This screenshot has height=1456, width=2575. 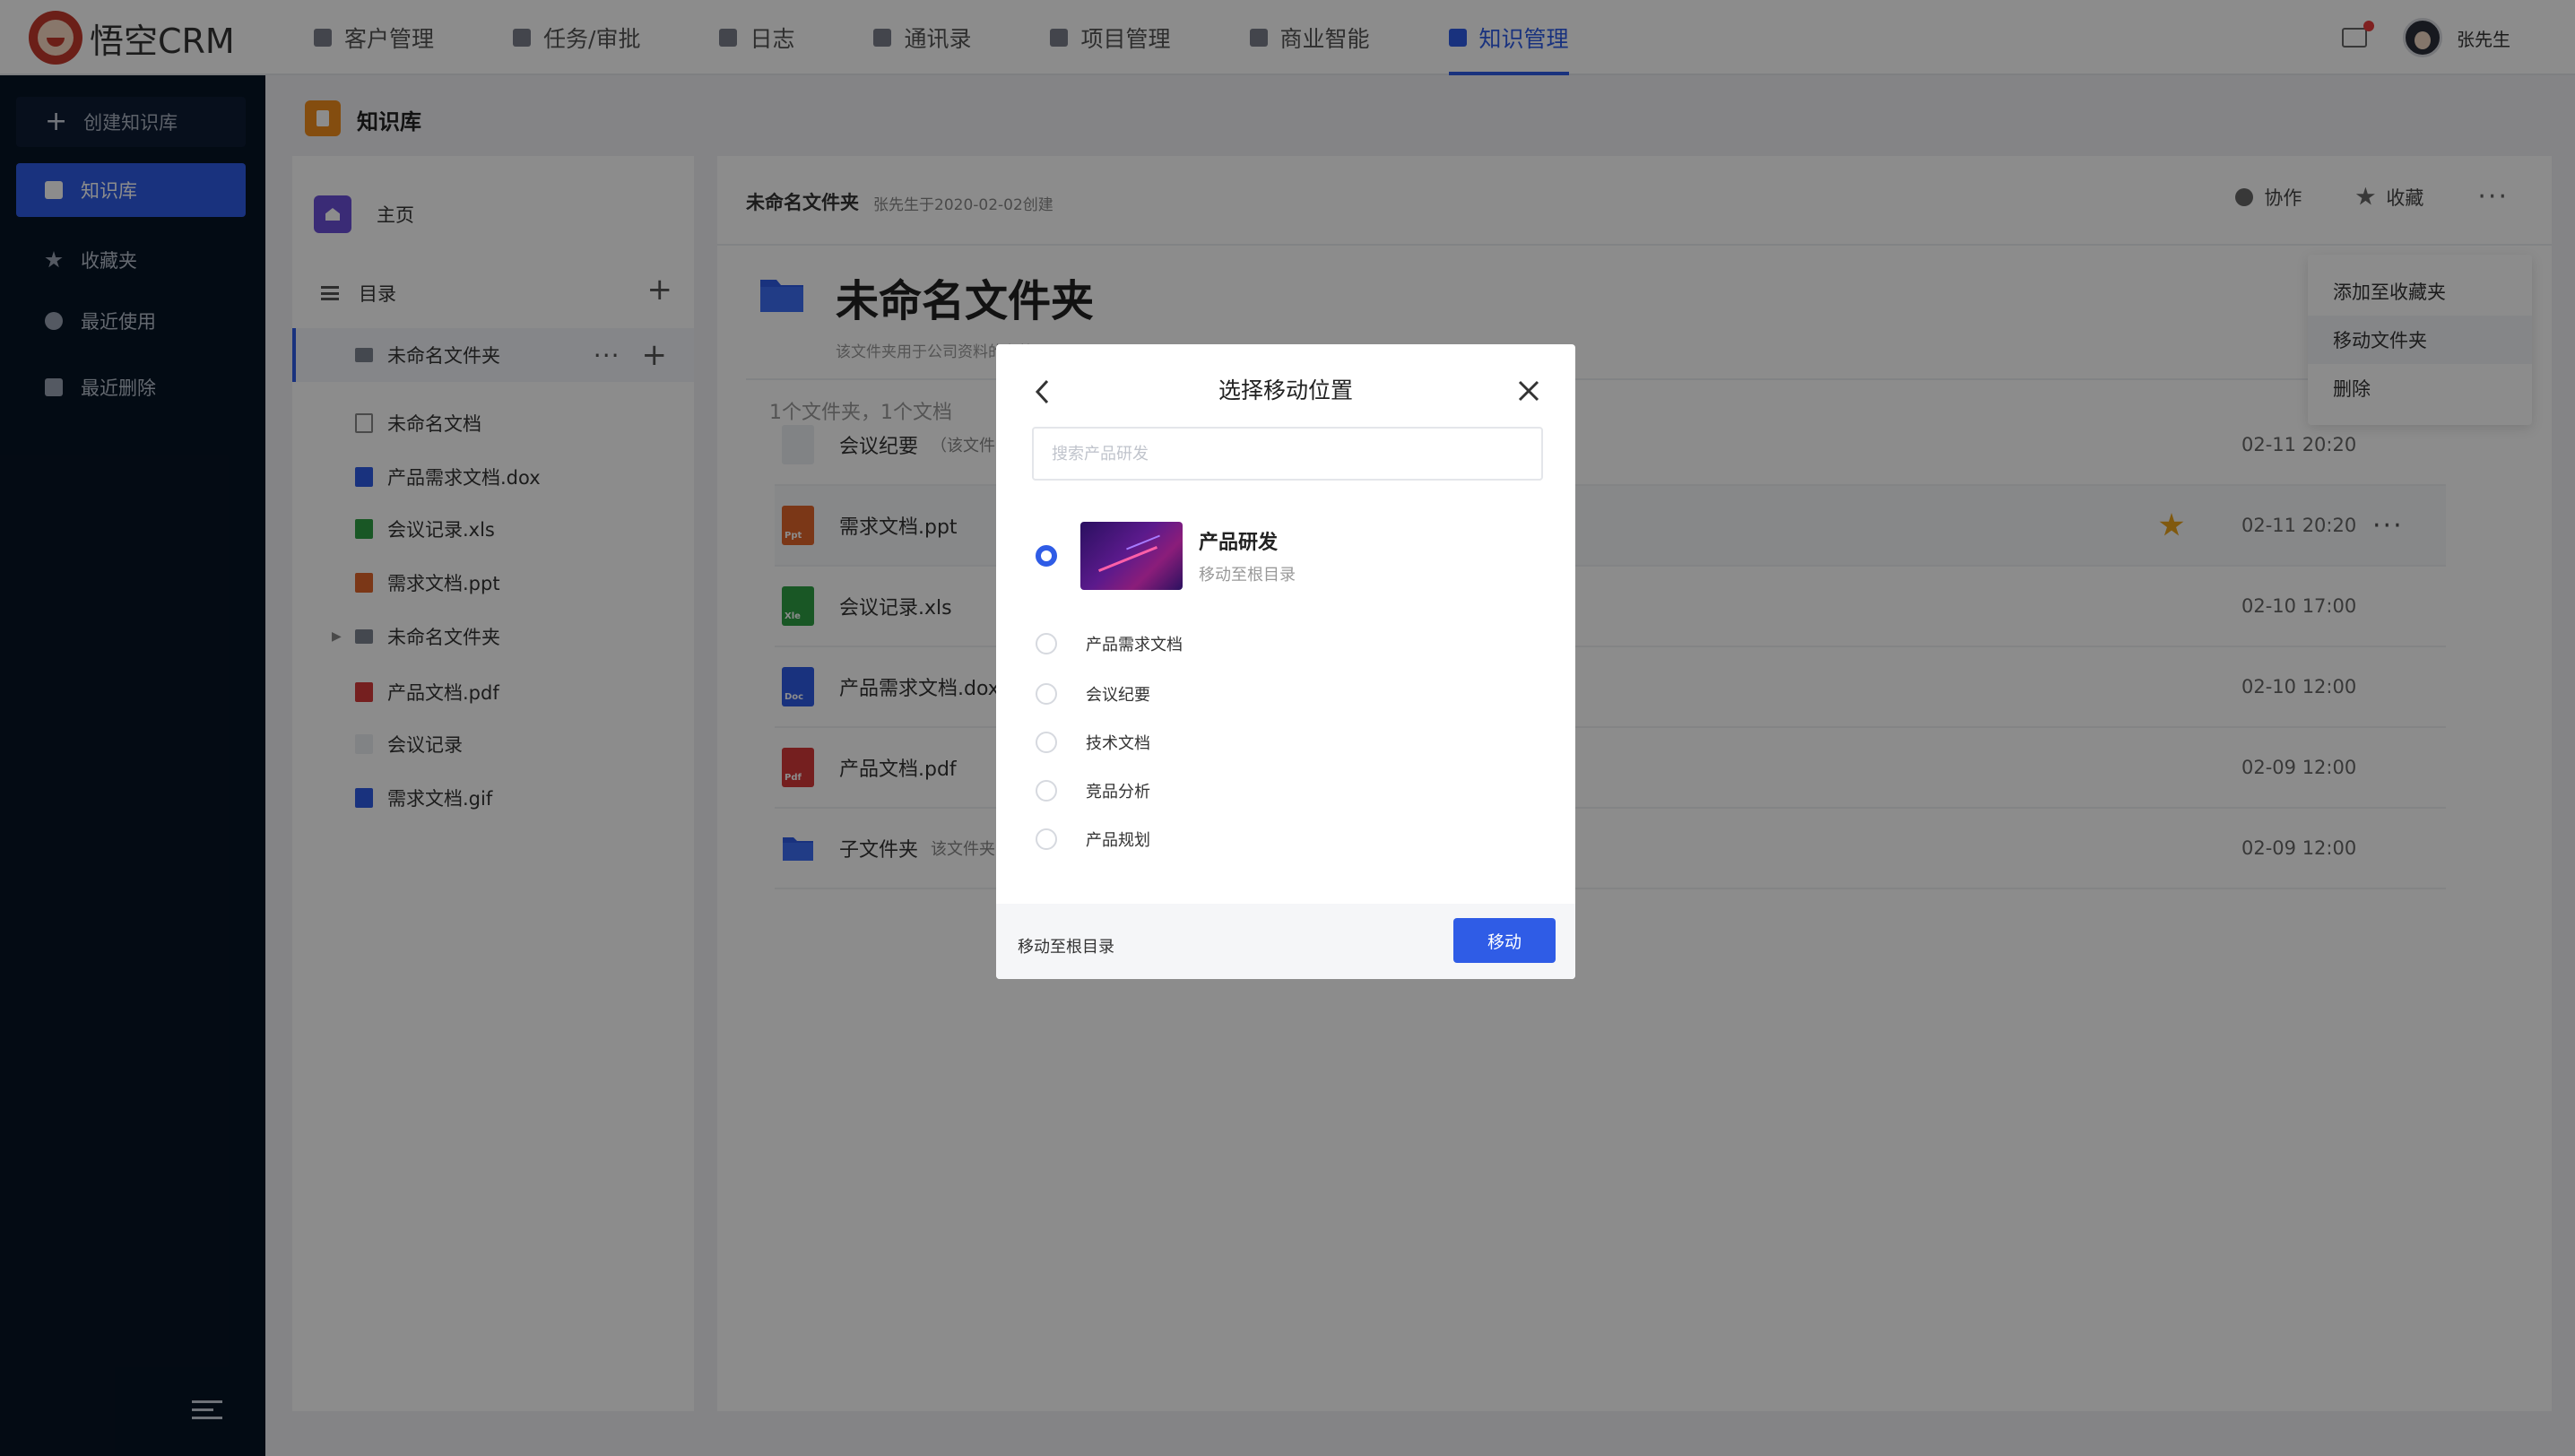 I want to click on close-icon, so click(x=1528, y=390).